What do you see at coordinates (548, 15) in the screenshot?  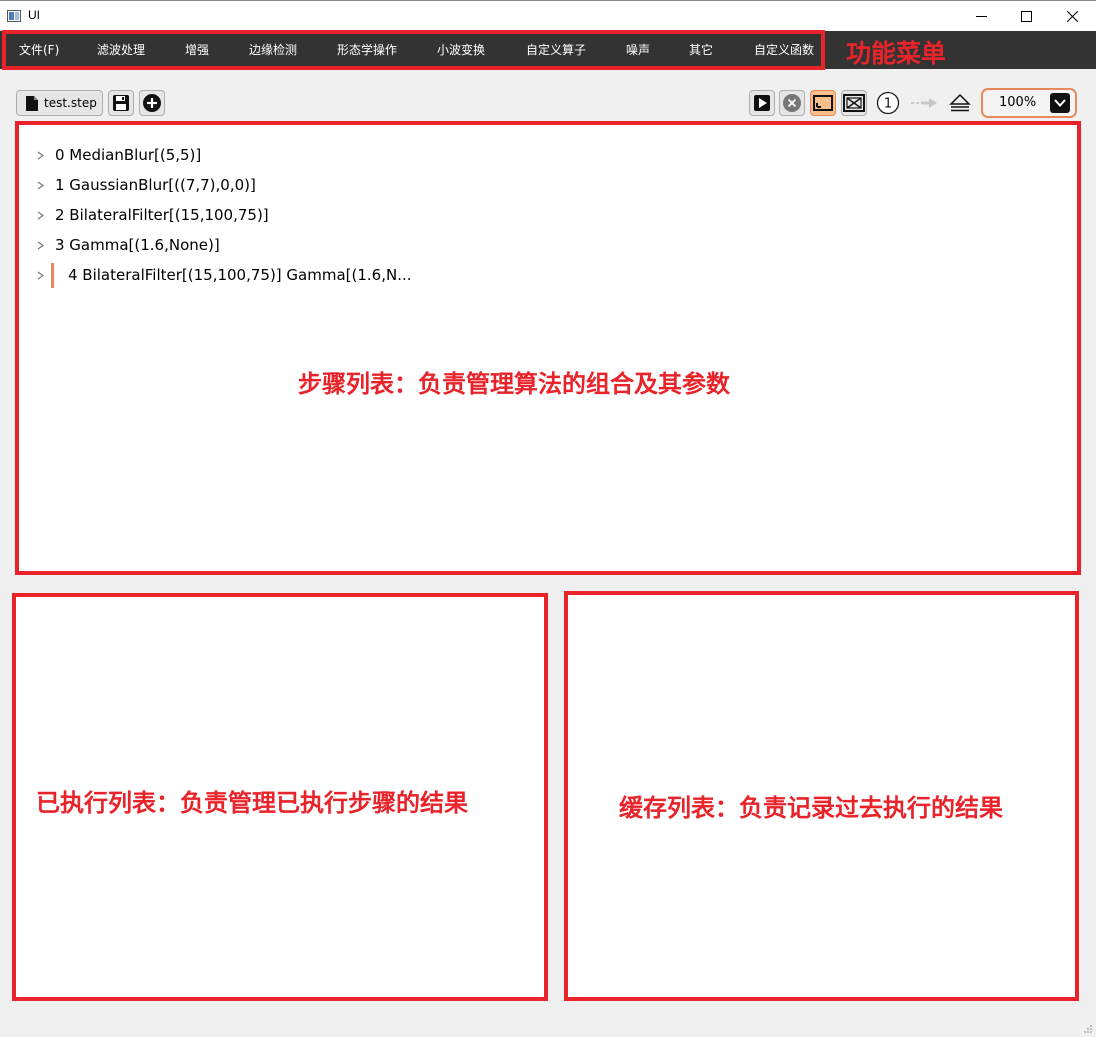 I see `title-bar: UI` at bounding box center [548, 15].